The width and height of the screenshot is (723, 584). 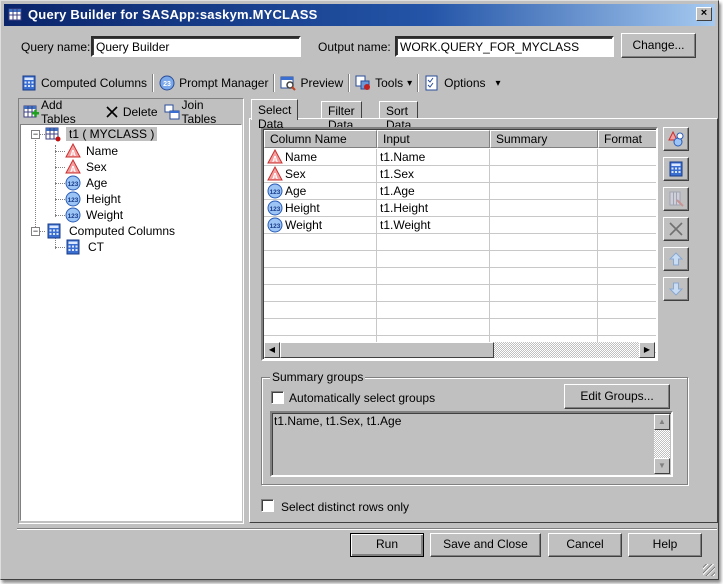 What do you see at coordinates (272, 350) in the screenshot?
I see `scroll-left-button: ◀` at bounding box center [272, 350].